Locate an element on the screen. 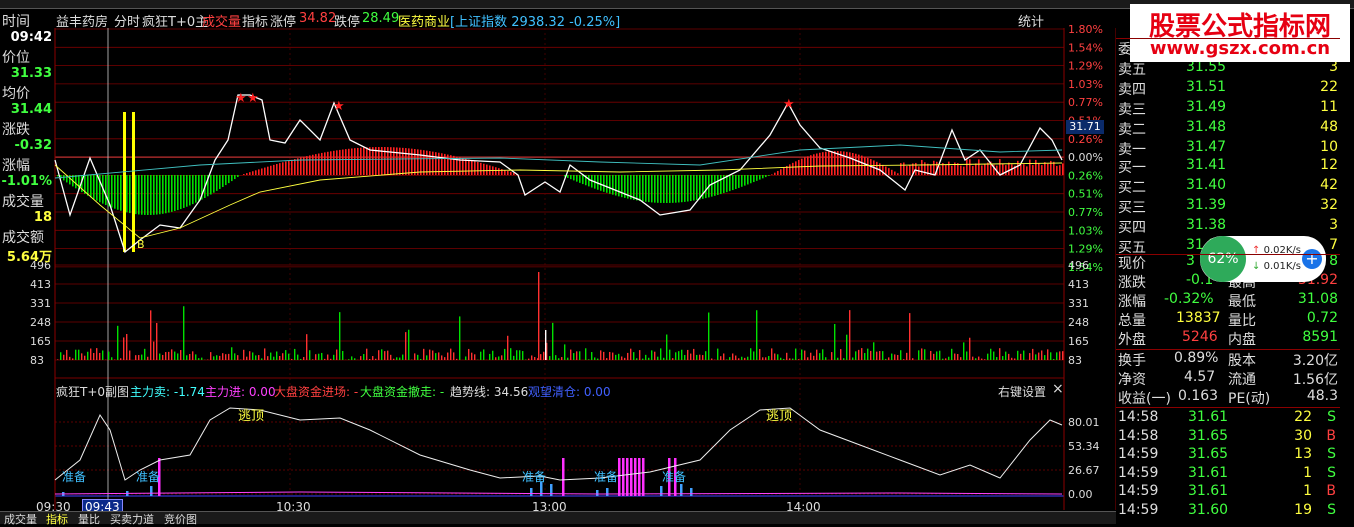  buy-level: 买四31.383 is located at coordinates (1228, 226).